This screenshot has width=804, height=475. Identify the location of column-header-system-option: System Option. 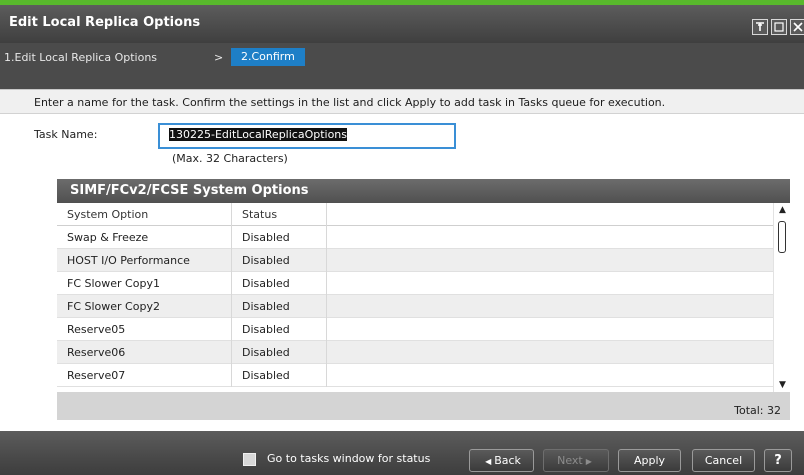
(144, 214).